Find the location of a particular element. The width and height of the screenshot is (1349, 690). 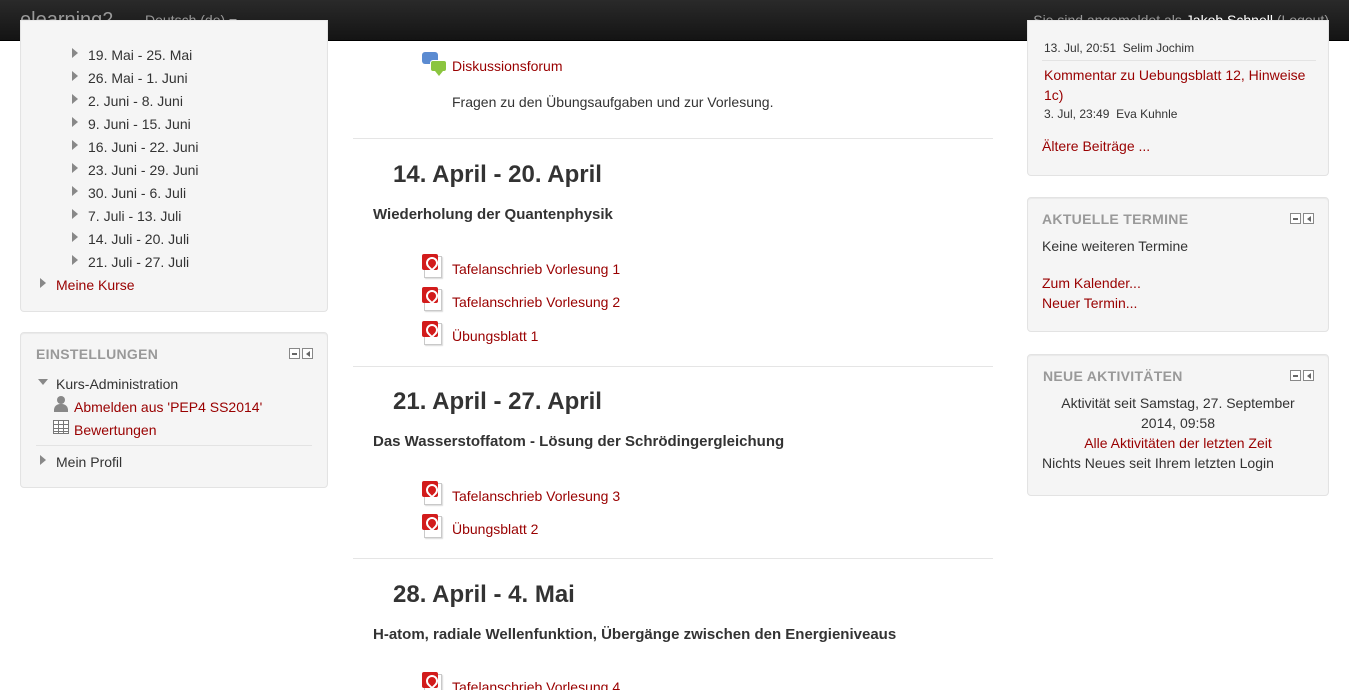

no-events-text: Keine weiteren Termine is located at coordinates (1115, 246).